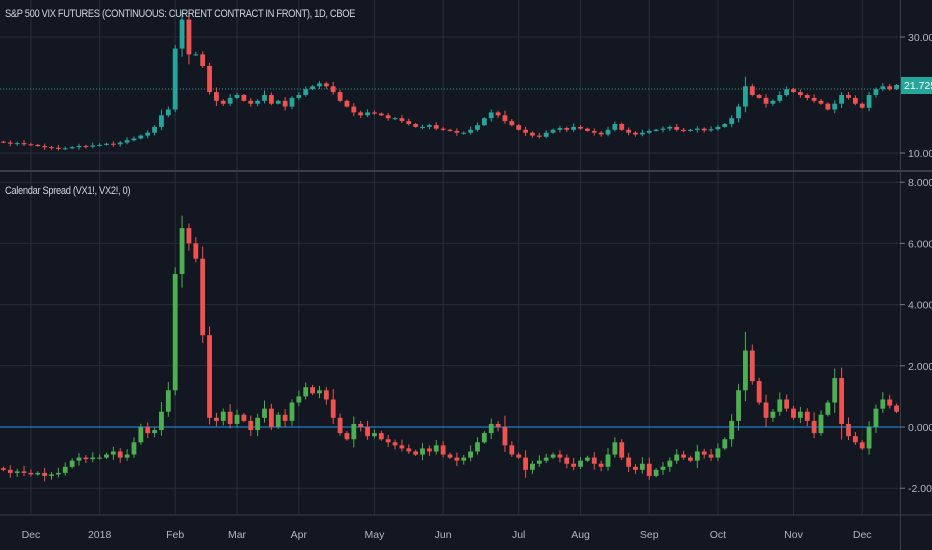 Image resolution: width=932 pixels, height=550 pixels. Describe the element at coordinates (237, 535) in the screenshot. I see `time-axis-label: Mar` at that location.